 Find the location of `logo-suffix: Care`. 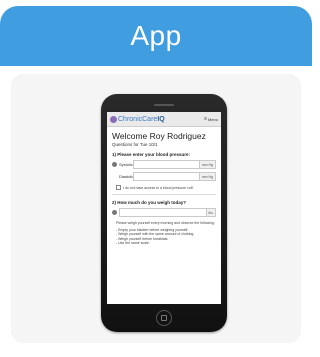

logo-suffix: Care is located at coordinates (150, 119).